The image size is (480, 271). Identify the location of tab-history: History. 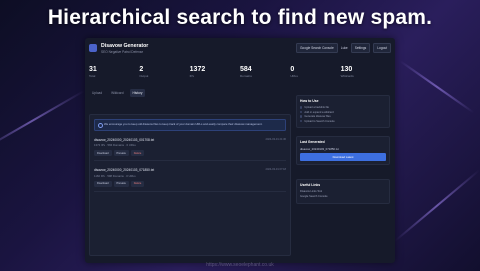
(137, 93).